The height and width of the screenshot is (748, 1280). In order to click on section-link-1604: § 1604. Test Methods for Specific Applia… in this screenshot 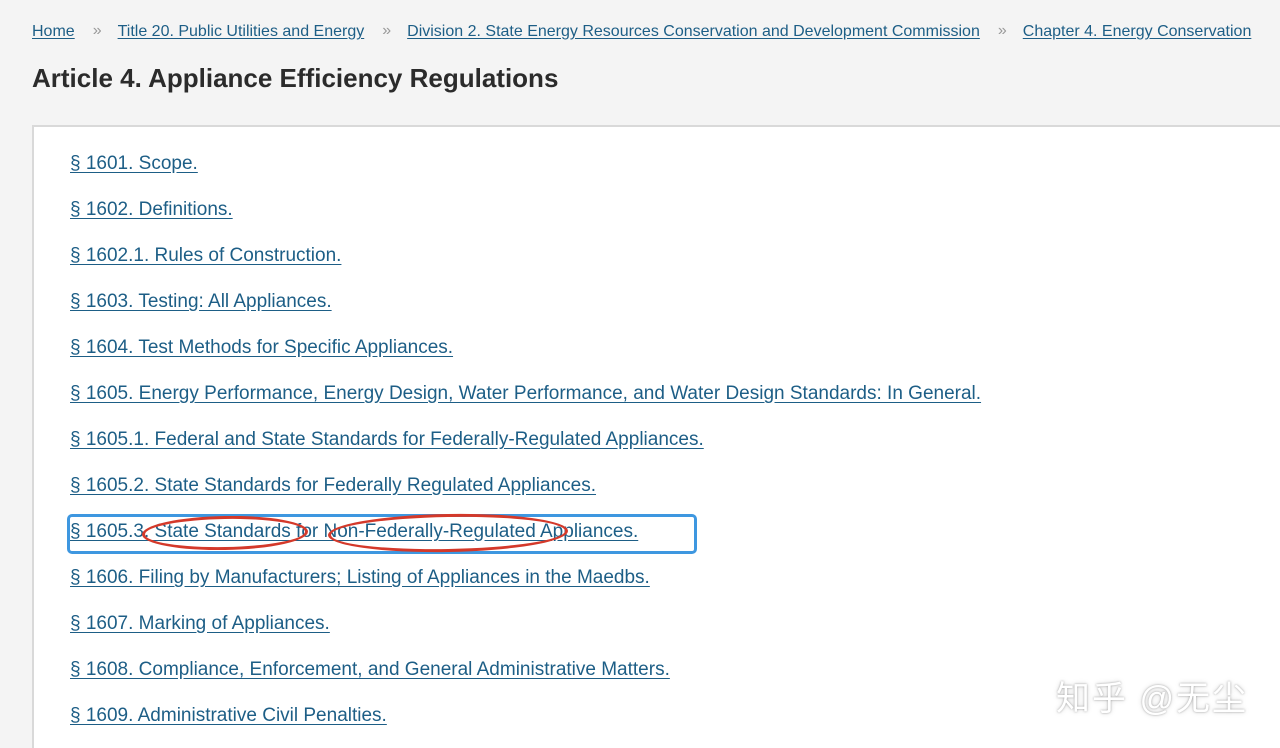, I will do `click(261, 347)`.